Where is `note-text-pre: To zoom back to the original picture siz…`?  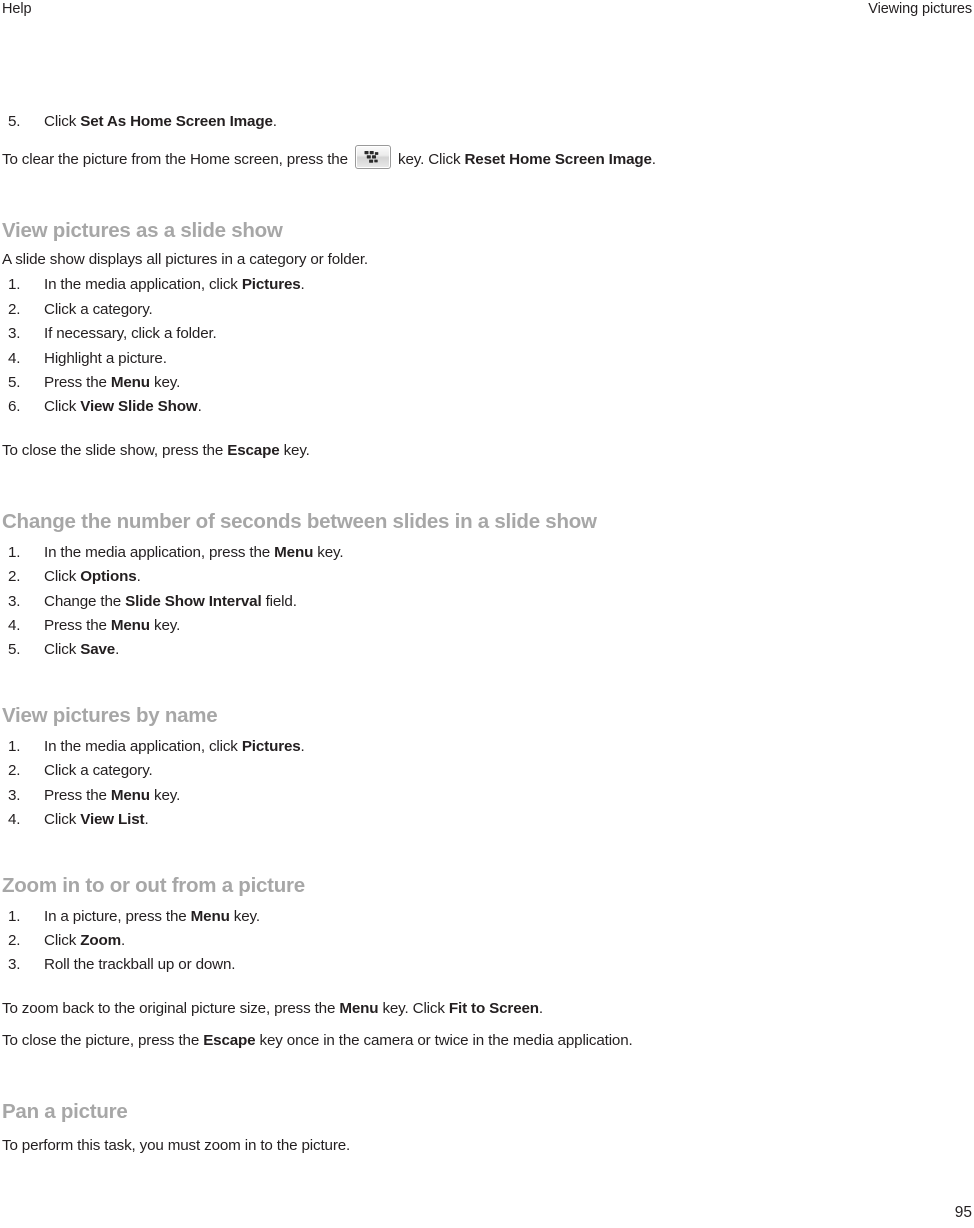 note-text-pre: To zoom back to the original picture siz… is located at coordinates (171, 1008).